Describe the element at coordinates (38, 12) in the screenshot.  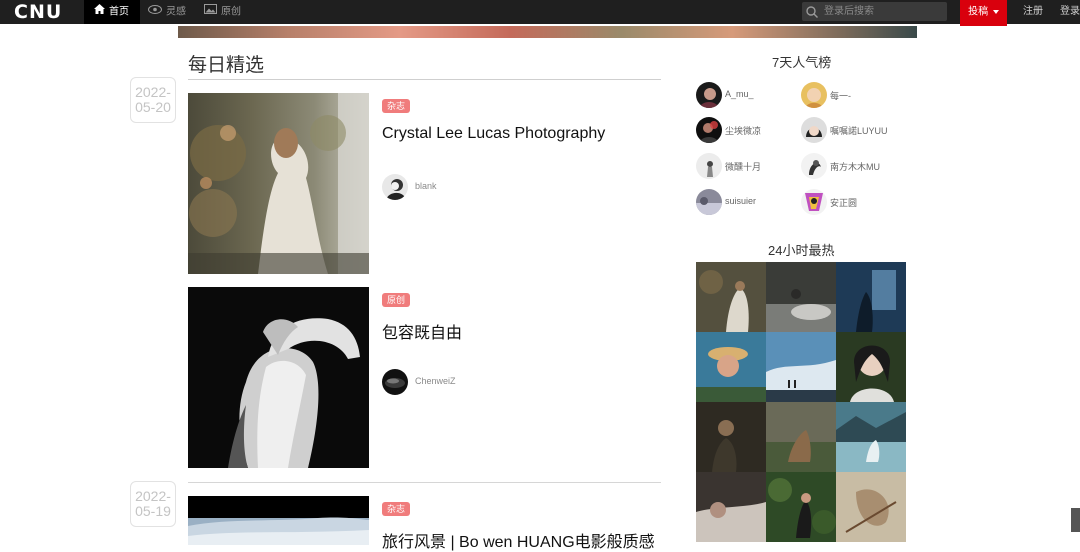
I see `site-logo: CNU` at that location.